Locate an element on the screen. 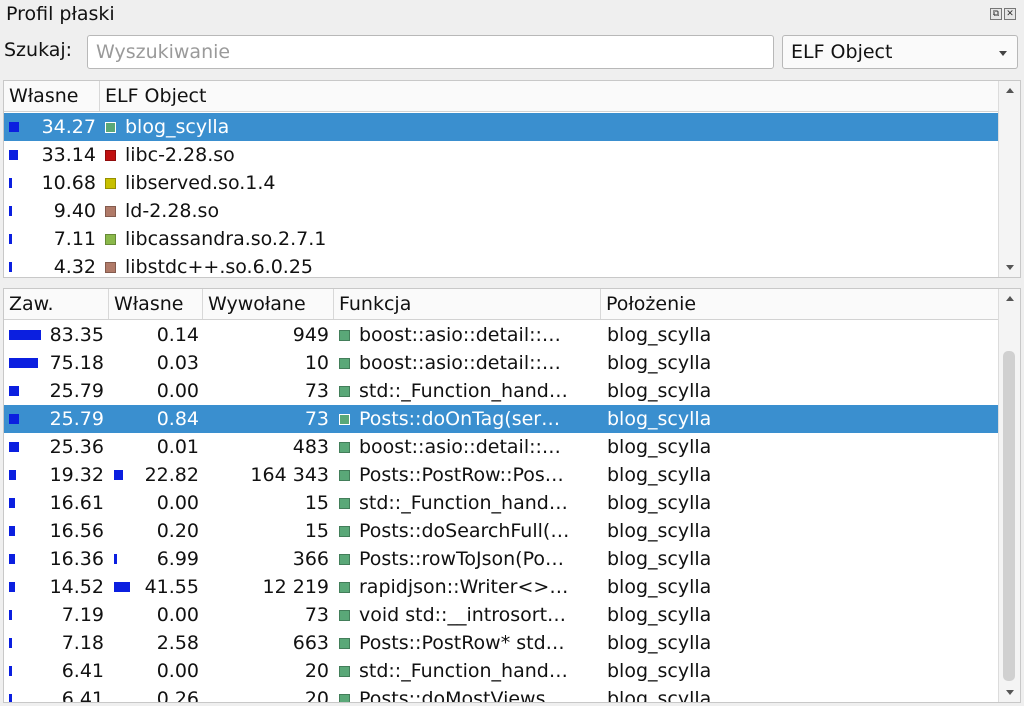 The width and height of the screenshot is (1024, 706). table-row: 6.41 0.26 20 Posts::doMostViews… blog_scylla is located at coordinates (501, 694).